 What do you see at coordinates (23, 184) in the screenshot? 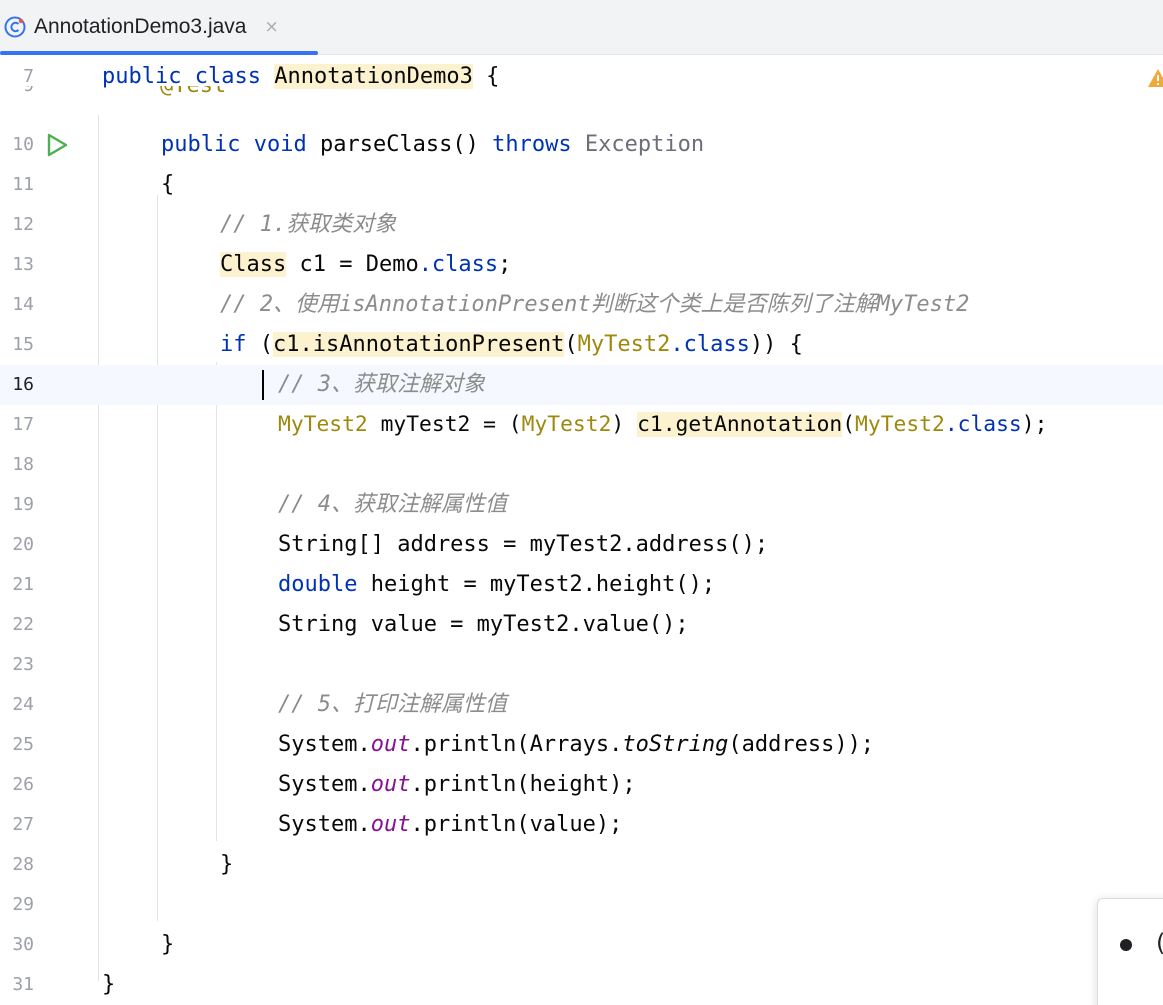
I see `line-number: 11` at bounding box center [23, 184].